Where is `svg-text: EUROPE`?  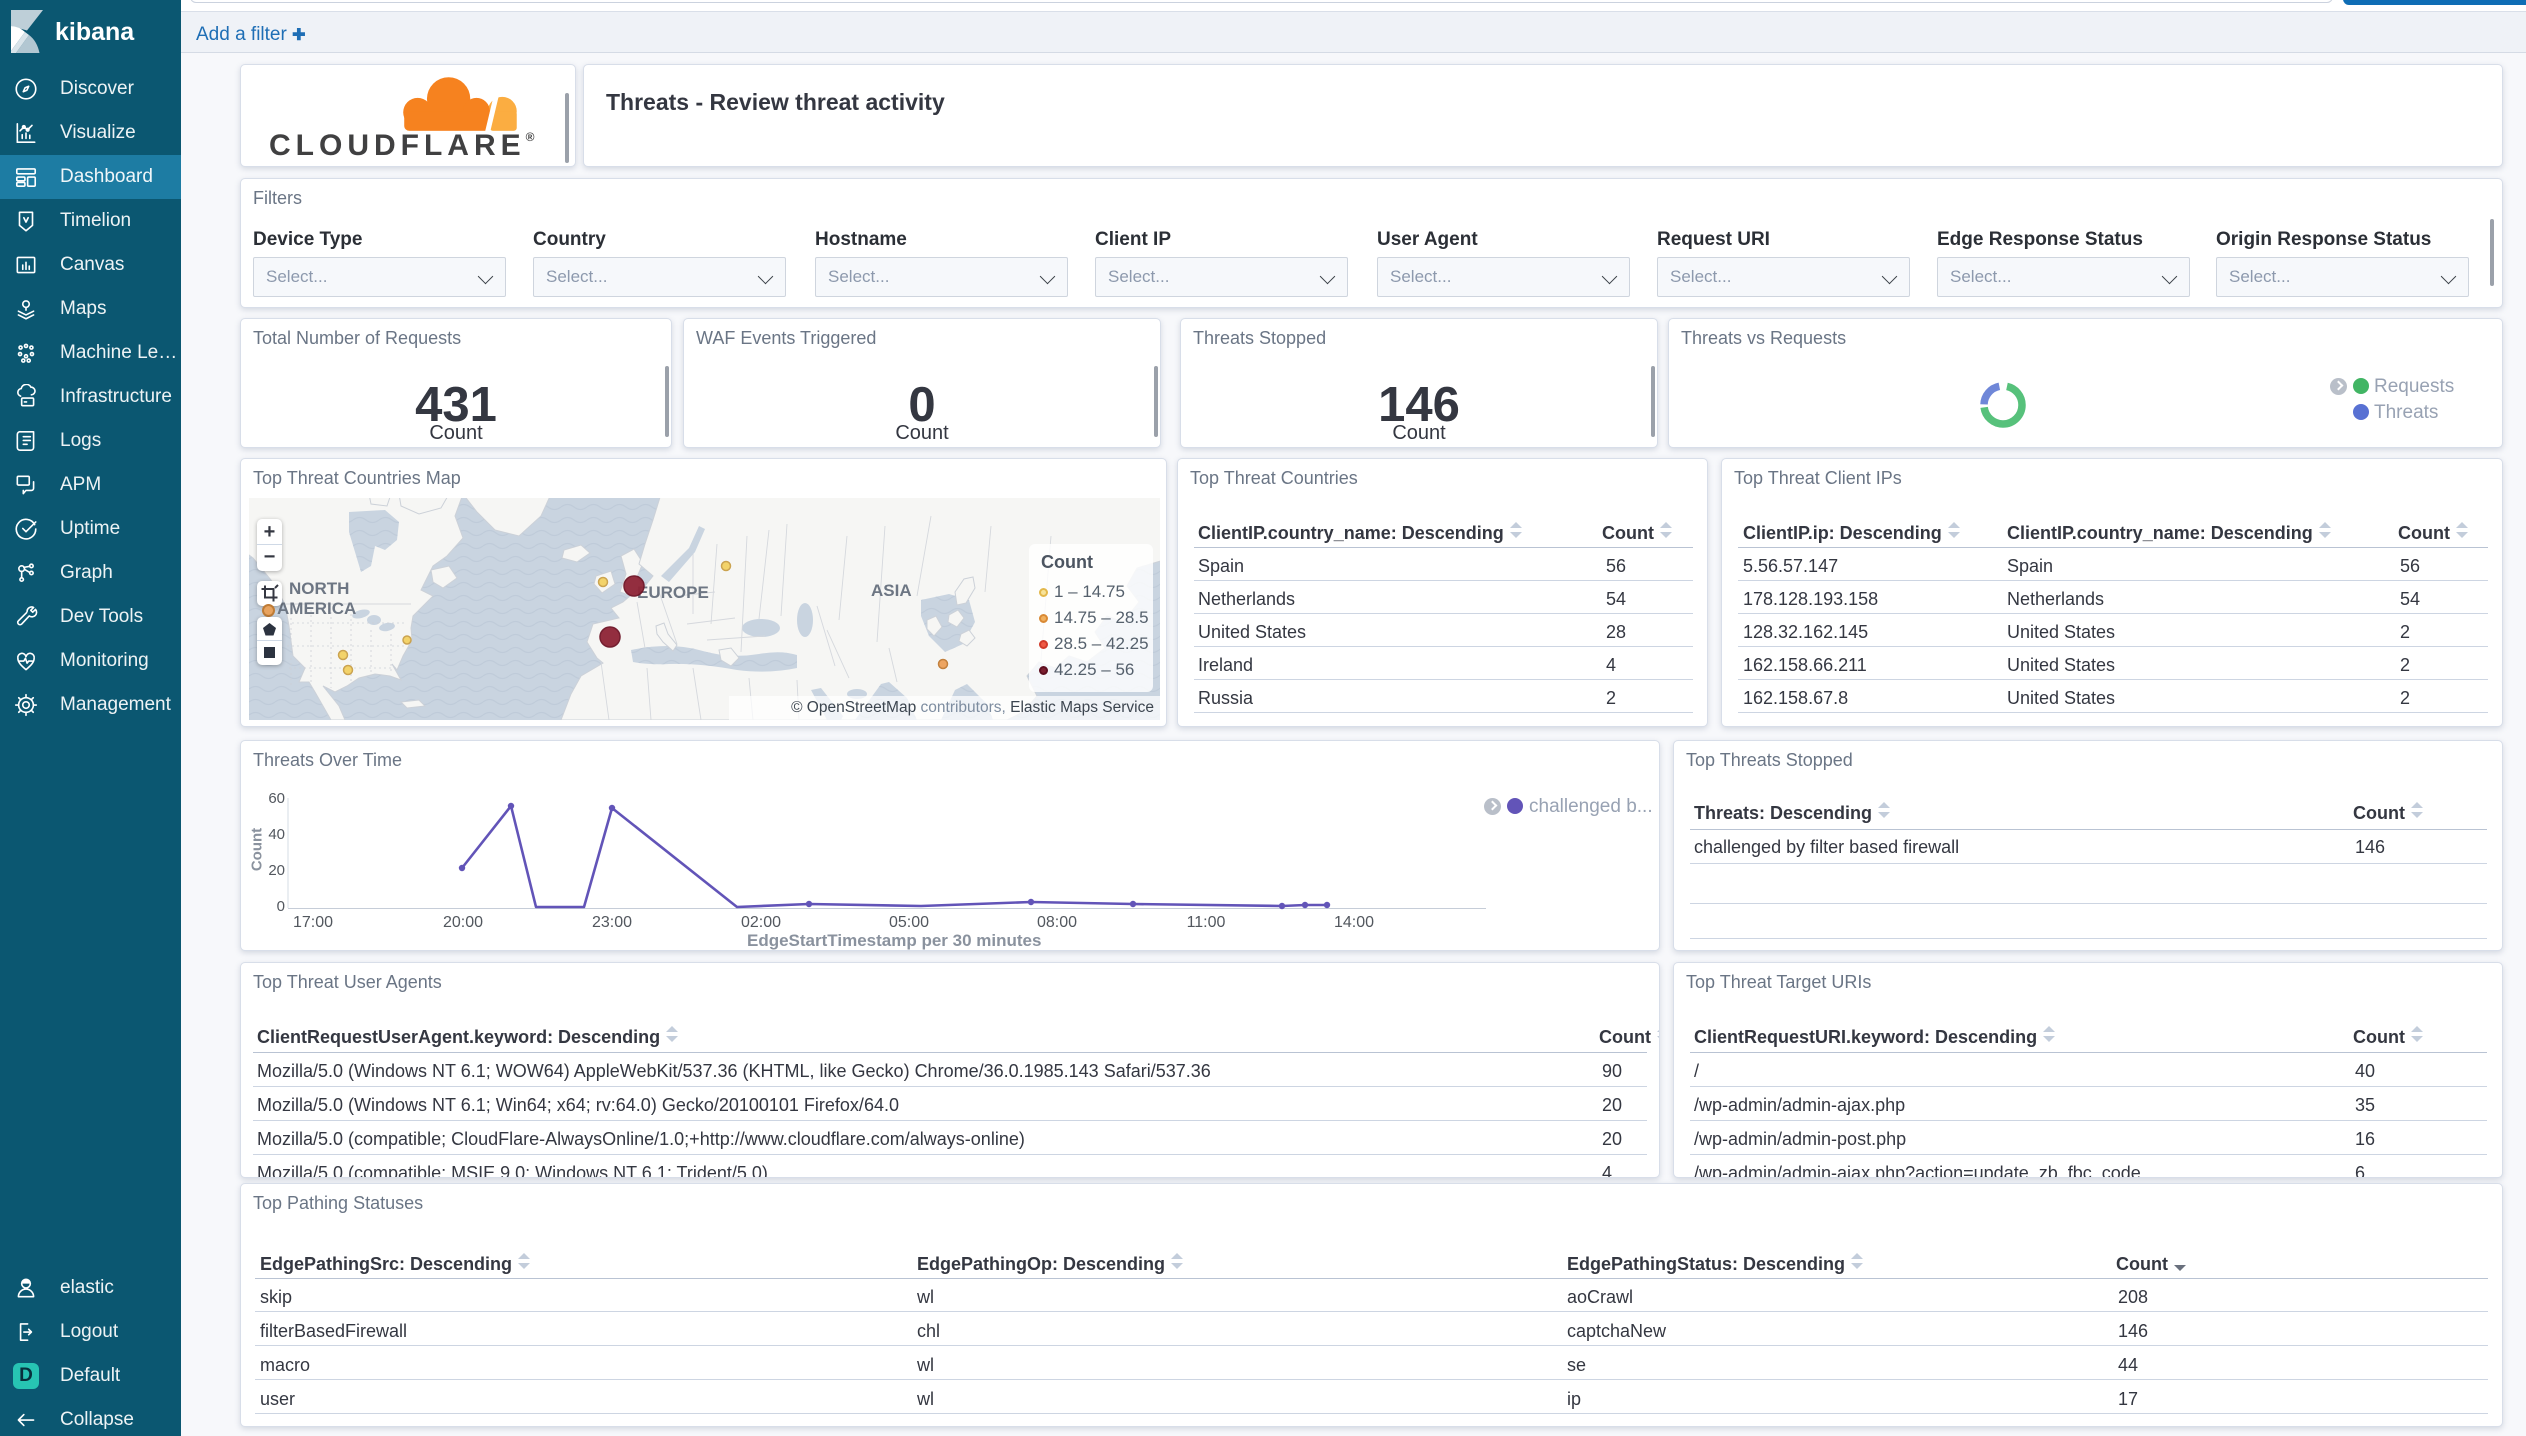 svg-text: EUROPE is located at coordinates (673, 592).